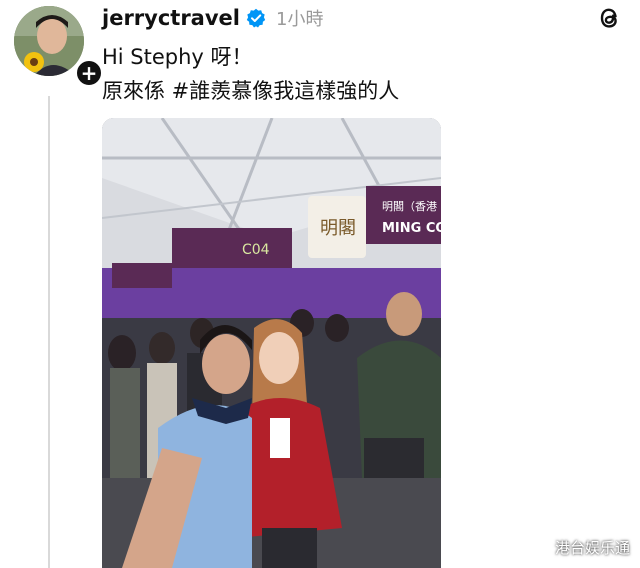 The width and height of the screenshot is (640, 568). What do you see at coordinates (256, 18) in the screenshot?
I see `verified-badge-icon` at bounding box center [256, 18].